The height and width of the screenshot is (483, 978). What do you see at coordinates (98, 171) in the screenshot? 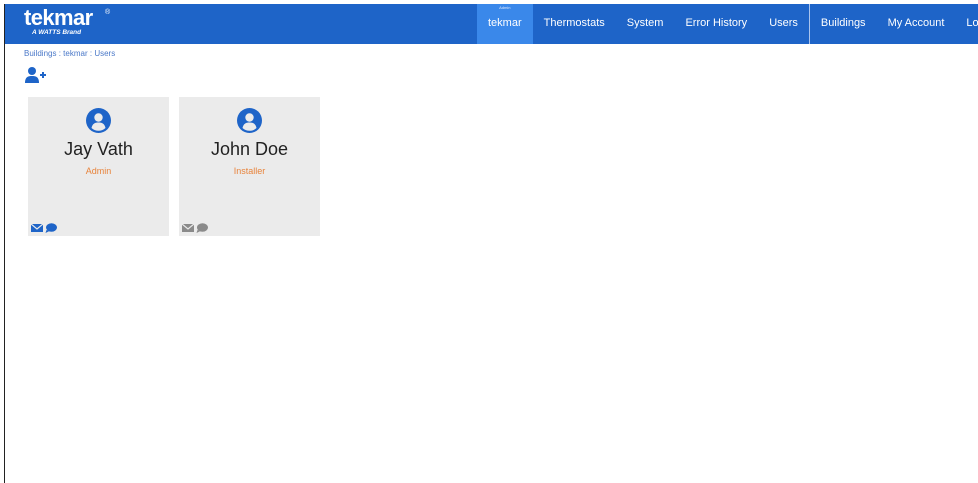
I see `user-role: Admin` at bounding box center [98, 171].